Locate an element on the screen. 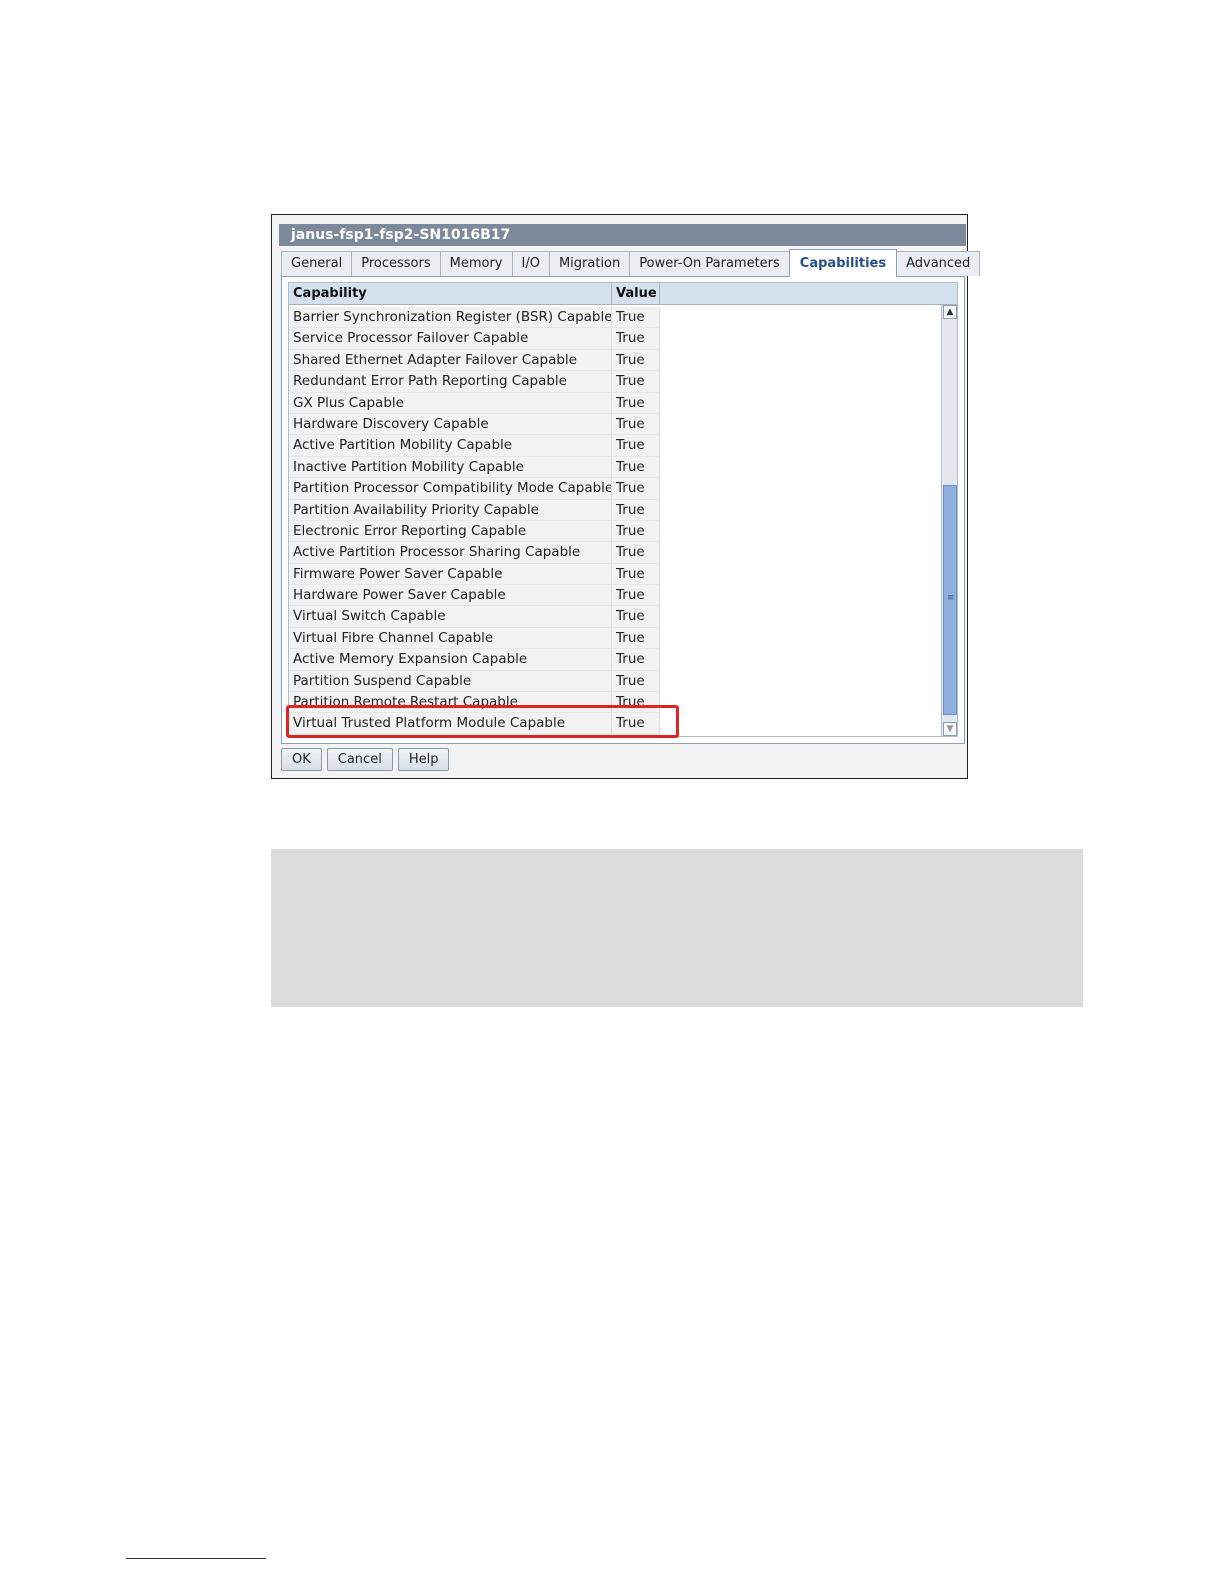 This screenshot has height=1584, width=1224. tab-power-on-parameters: Power-On Parameters is located at coordinates (709, 263).